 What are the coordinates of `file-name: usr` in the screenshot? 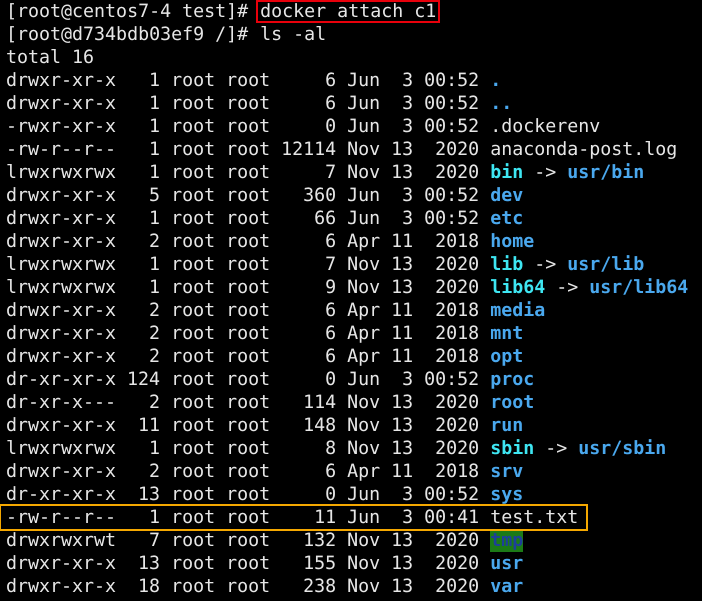 It's located at (507, 563).